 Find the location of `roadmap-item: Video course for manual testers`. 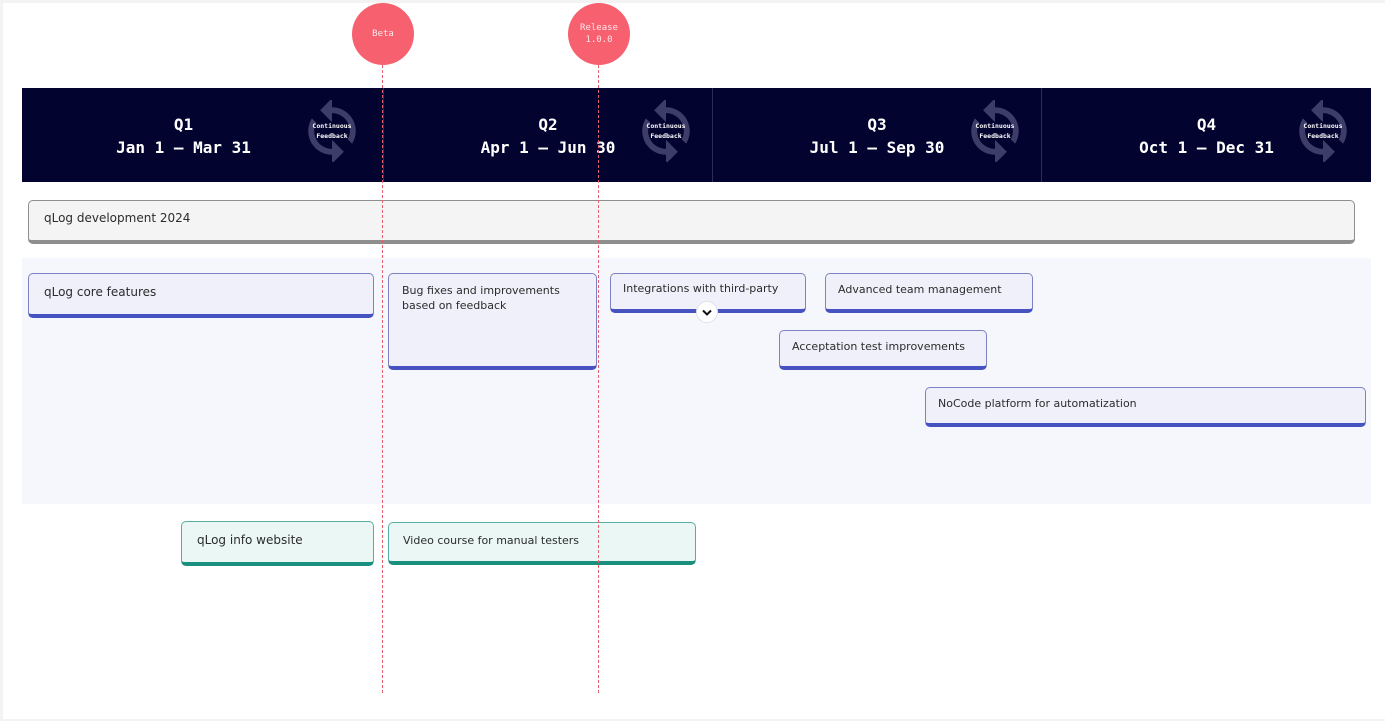

roadmap-item: Video course for manual testers is located at coordinates (542, 543).